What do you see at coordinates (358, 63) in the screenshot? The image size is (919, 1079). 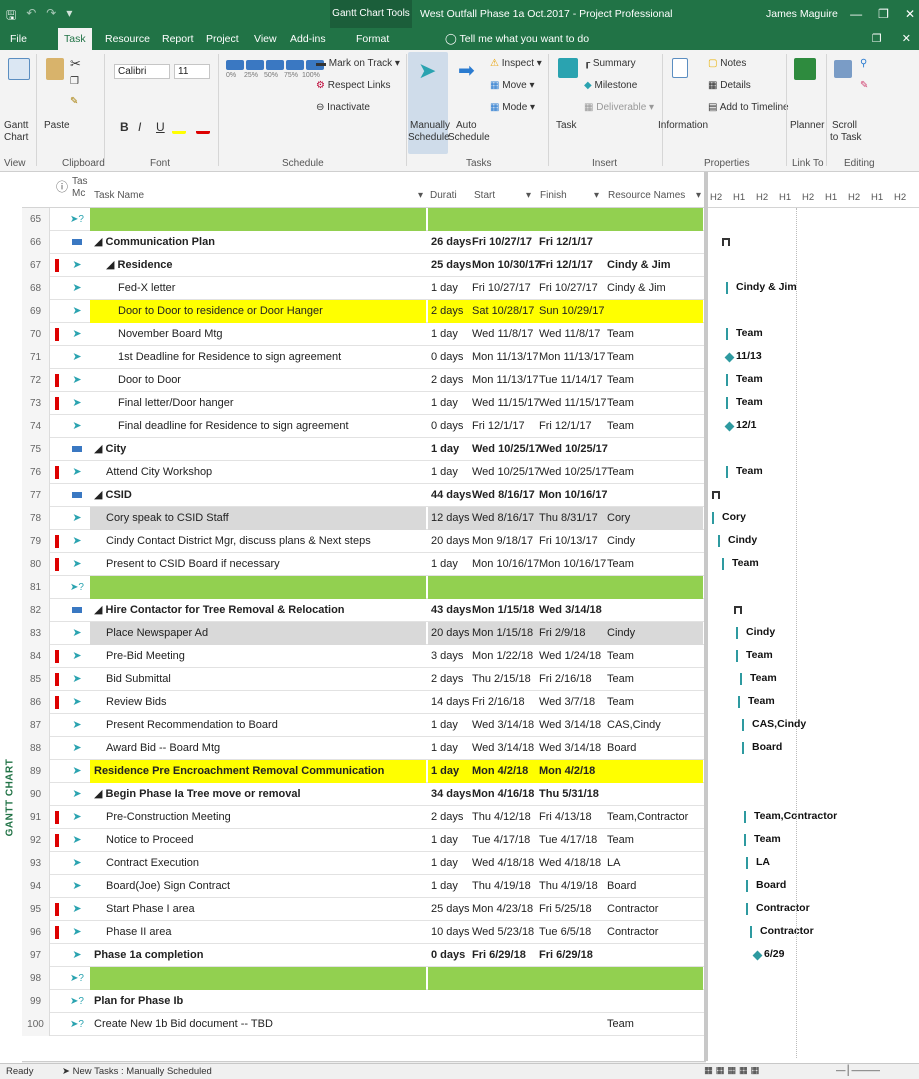 I see `mark-on-track-button: ▬ Mark on Track ▾` at bounding box center [358, 63].